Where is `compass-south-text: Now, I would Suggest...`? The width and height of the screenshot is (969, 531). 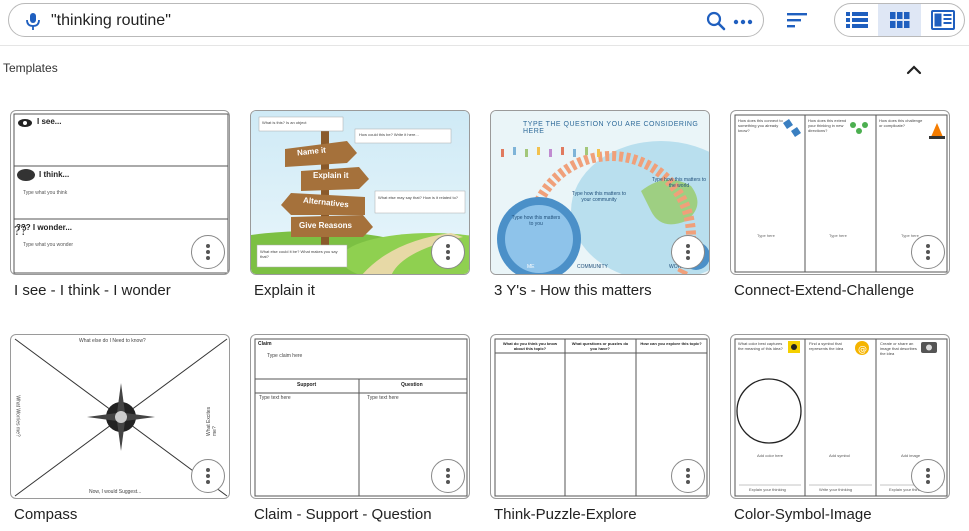 compass-south-text: Now, I would Suggest... is located at coordinates (115, 492).